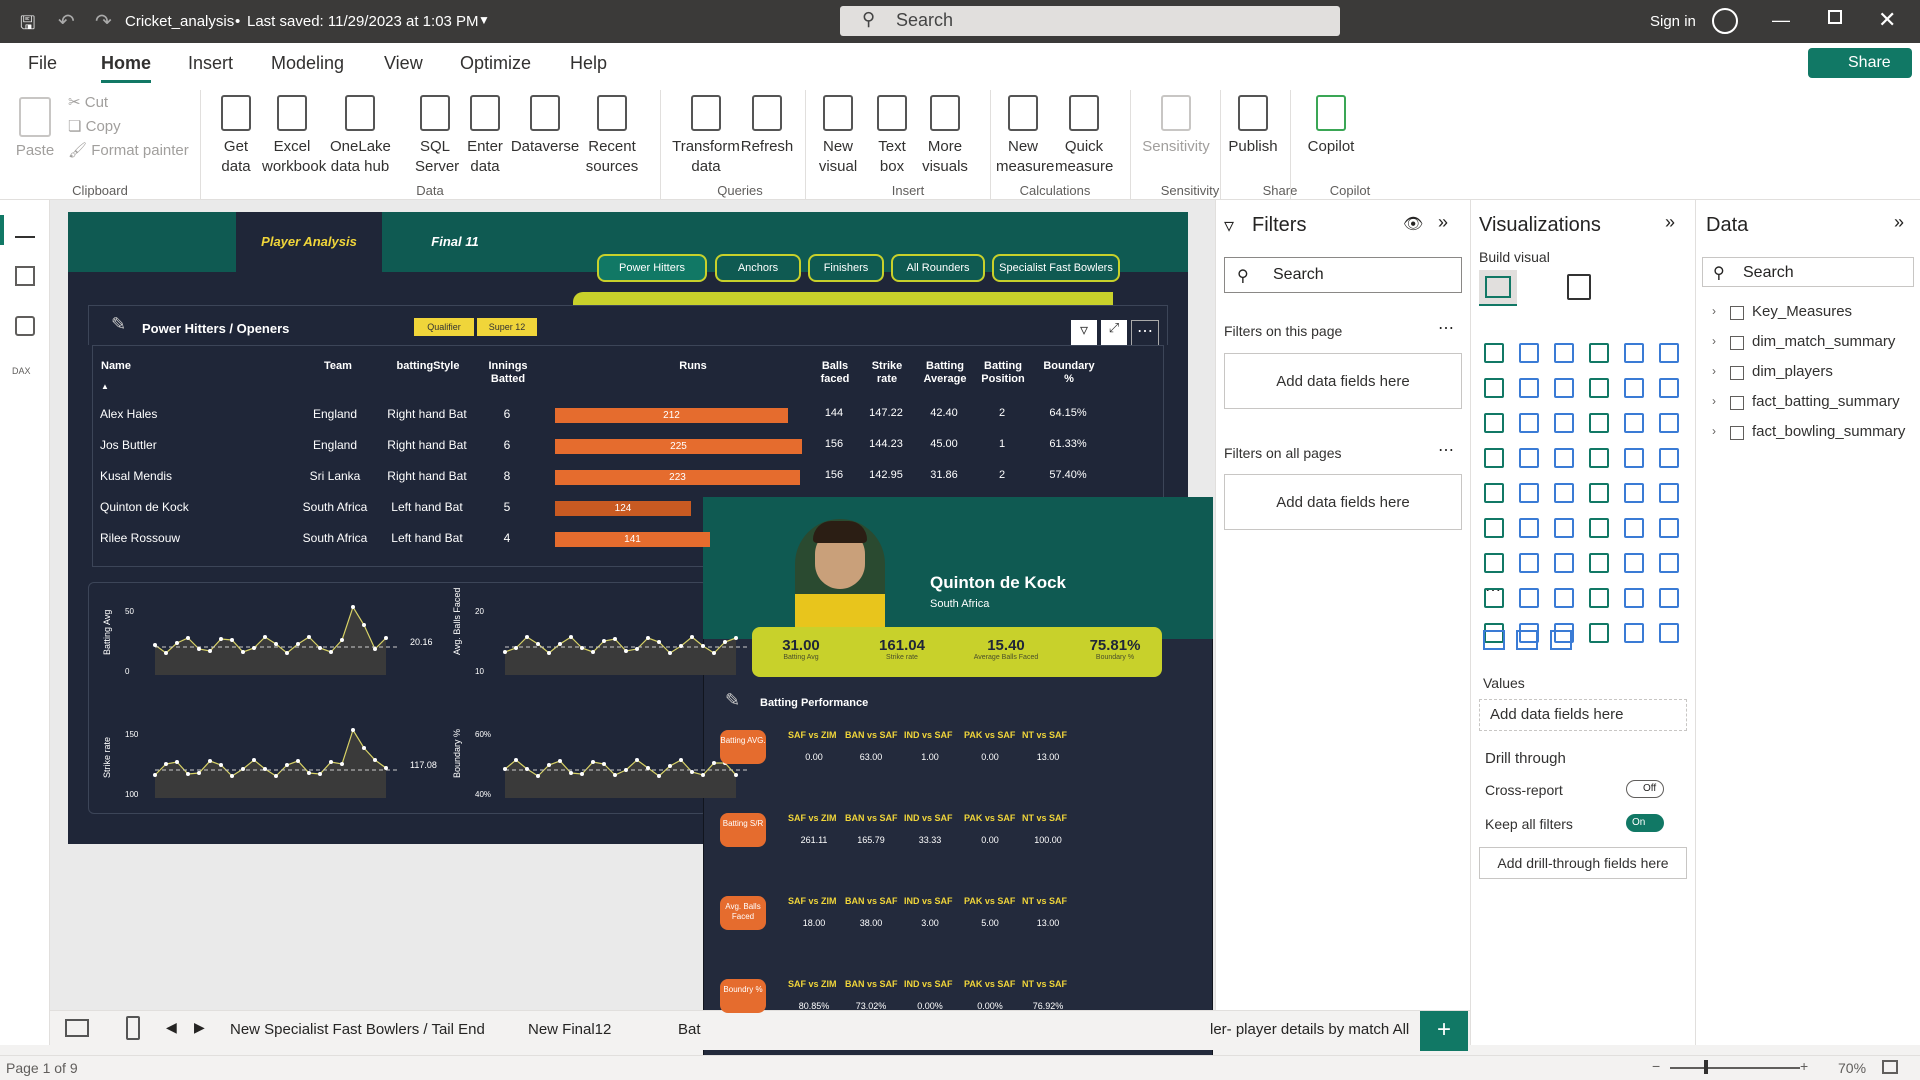 This screenshot has height=1080, width=1920. I want to click on pill-power-hitters: Power Hitters, so click(652, 268).